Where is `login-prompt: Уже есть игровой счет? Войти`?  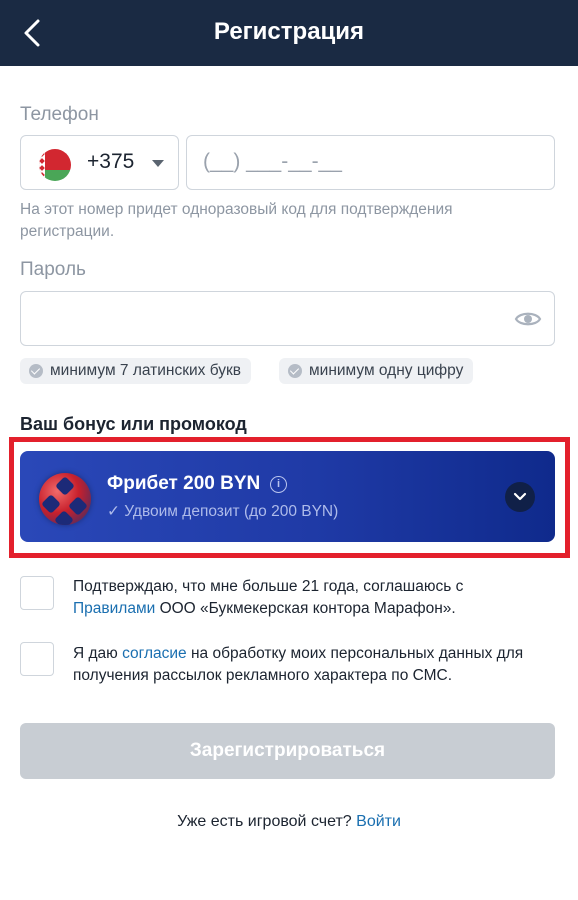
login-prompt: Уже есть игровой счет? Войти is located at coordinates (289, 821).